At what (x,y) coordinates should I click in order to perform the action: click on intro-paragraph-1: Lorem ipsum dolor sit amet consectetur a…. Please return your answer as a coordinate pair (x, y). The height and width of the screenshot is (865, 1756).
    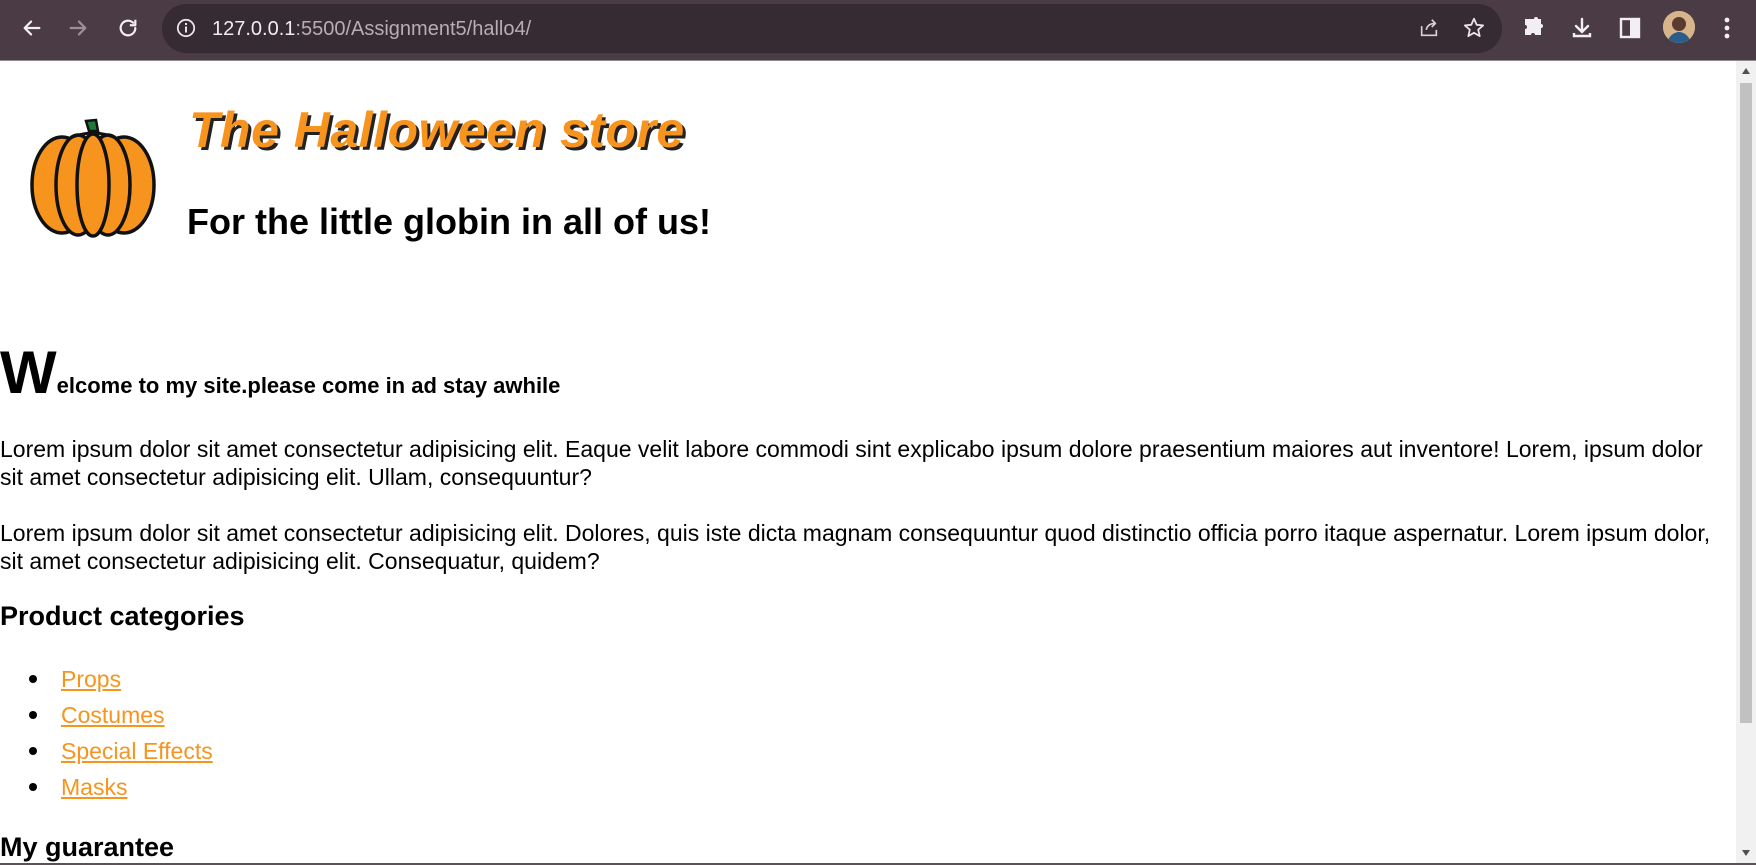
    Looking at the image, I should click on (851, 463).